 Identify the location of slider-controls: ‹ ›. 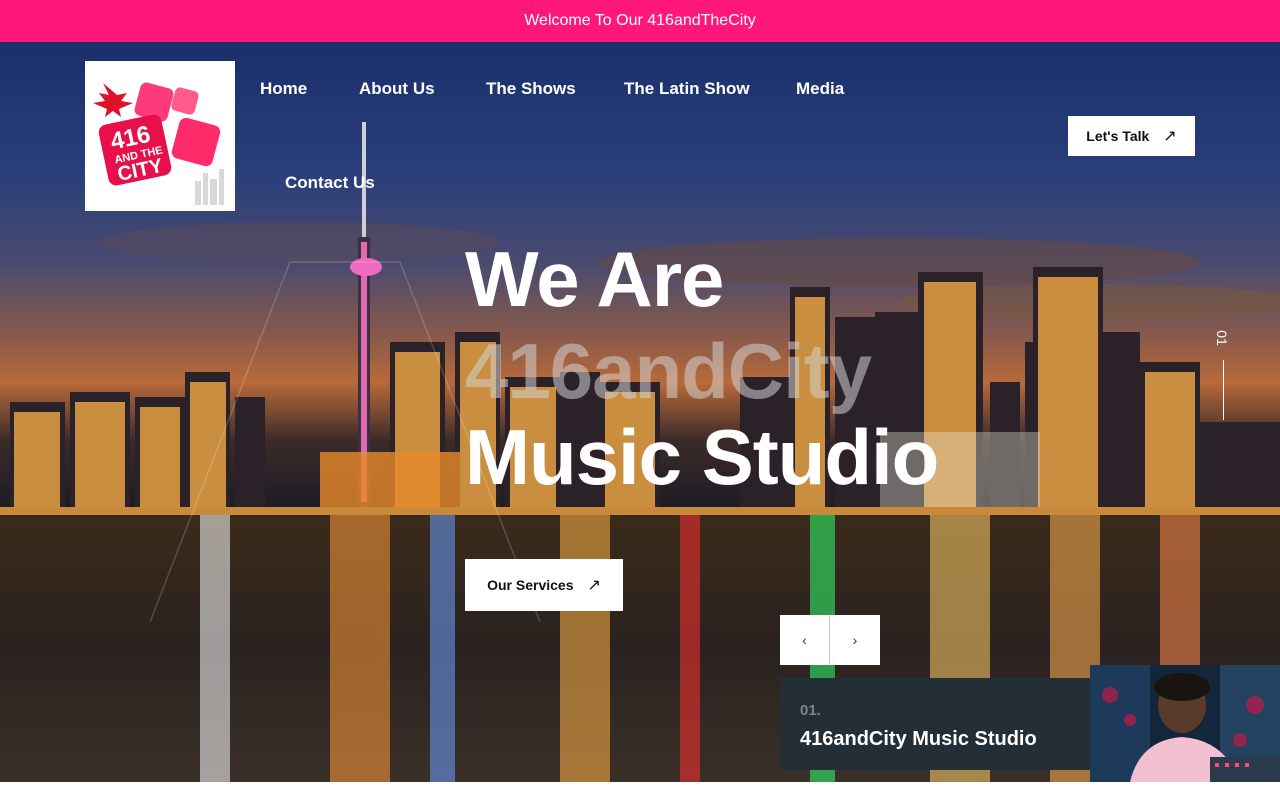
(830, 640).